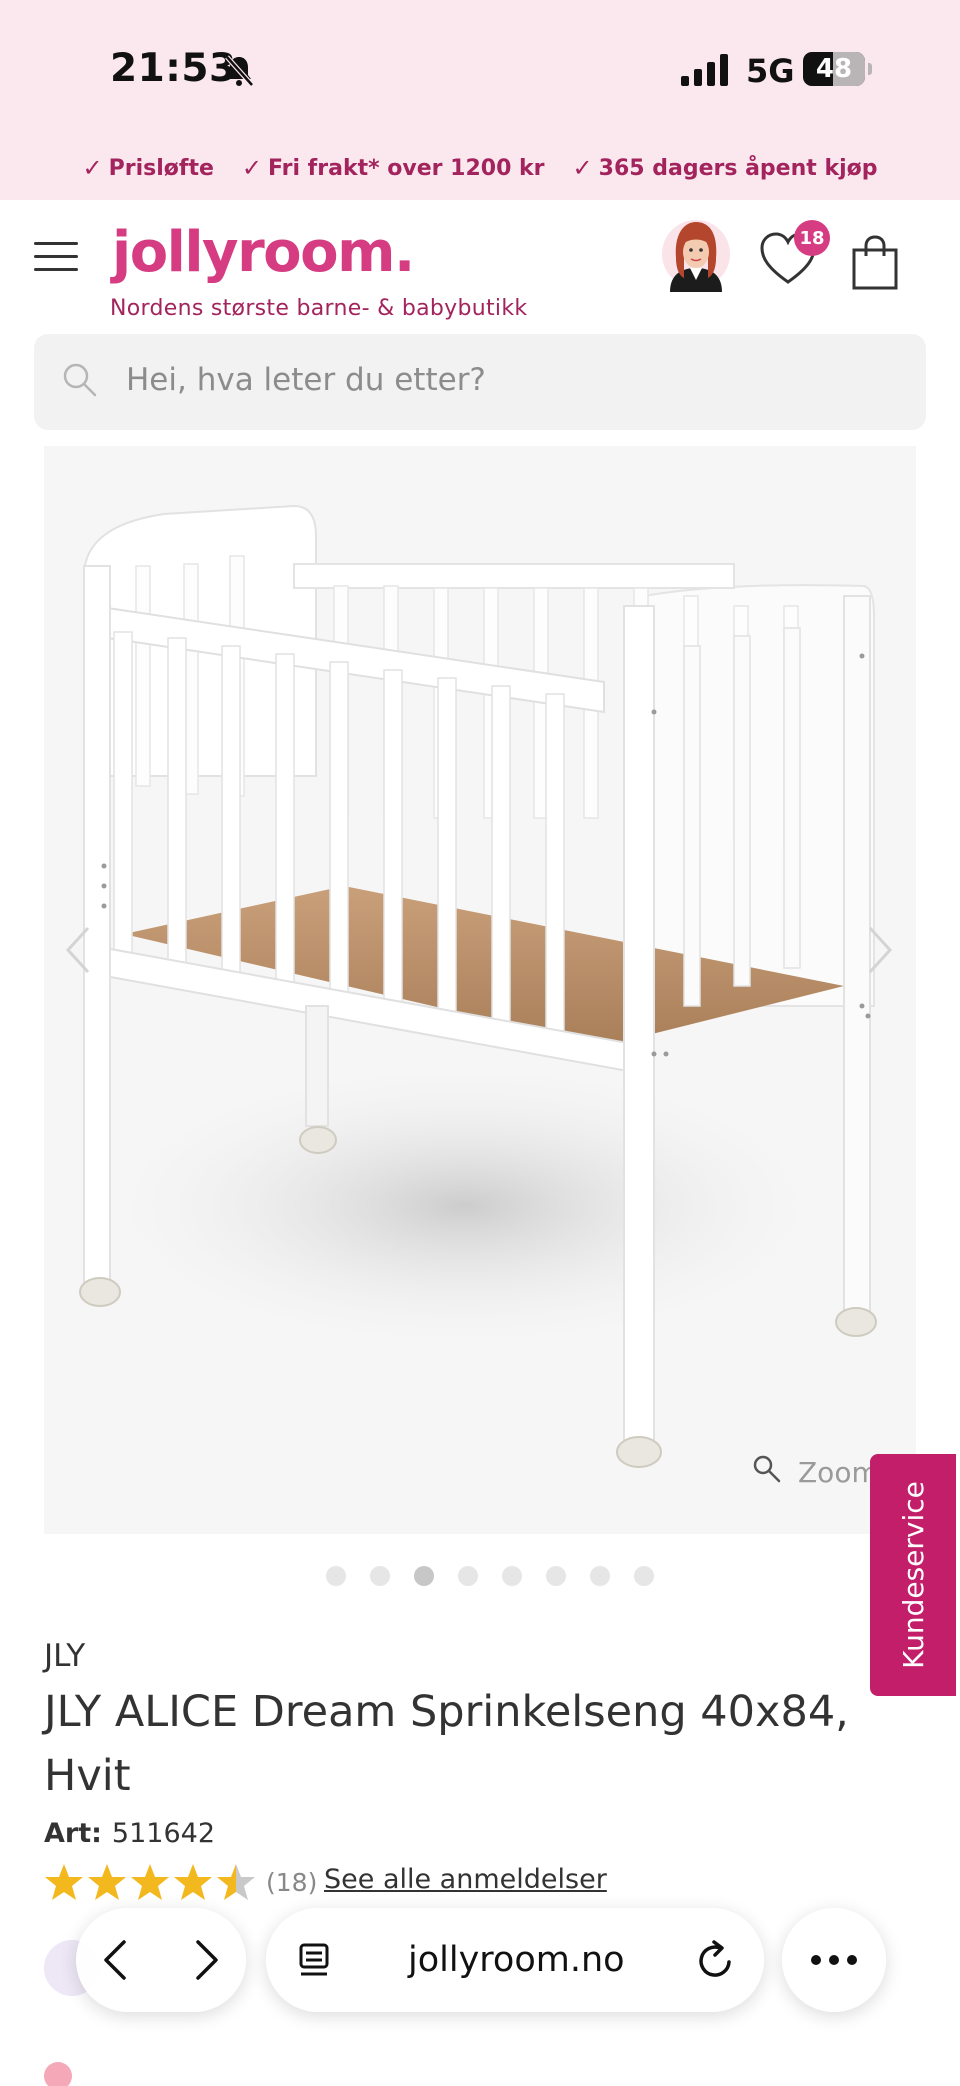  What do you see at coordinates (73, 1833) in the screenshot?
I see `article-label: Art:` at bounding box center [73, 1833].